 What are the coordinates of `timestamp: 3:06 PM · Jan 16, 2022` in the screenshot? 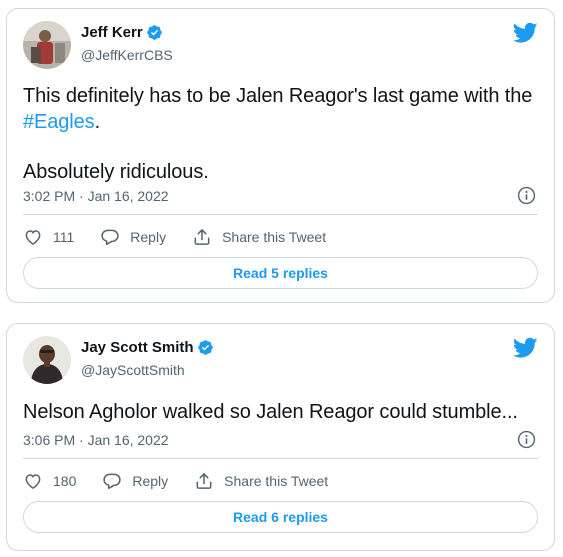 It's located at (96, 440).